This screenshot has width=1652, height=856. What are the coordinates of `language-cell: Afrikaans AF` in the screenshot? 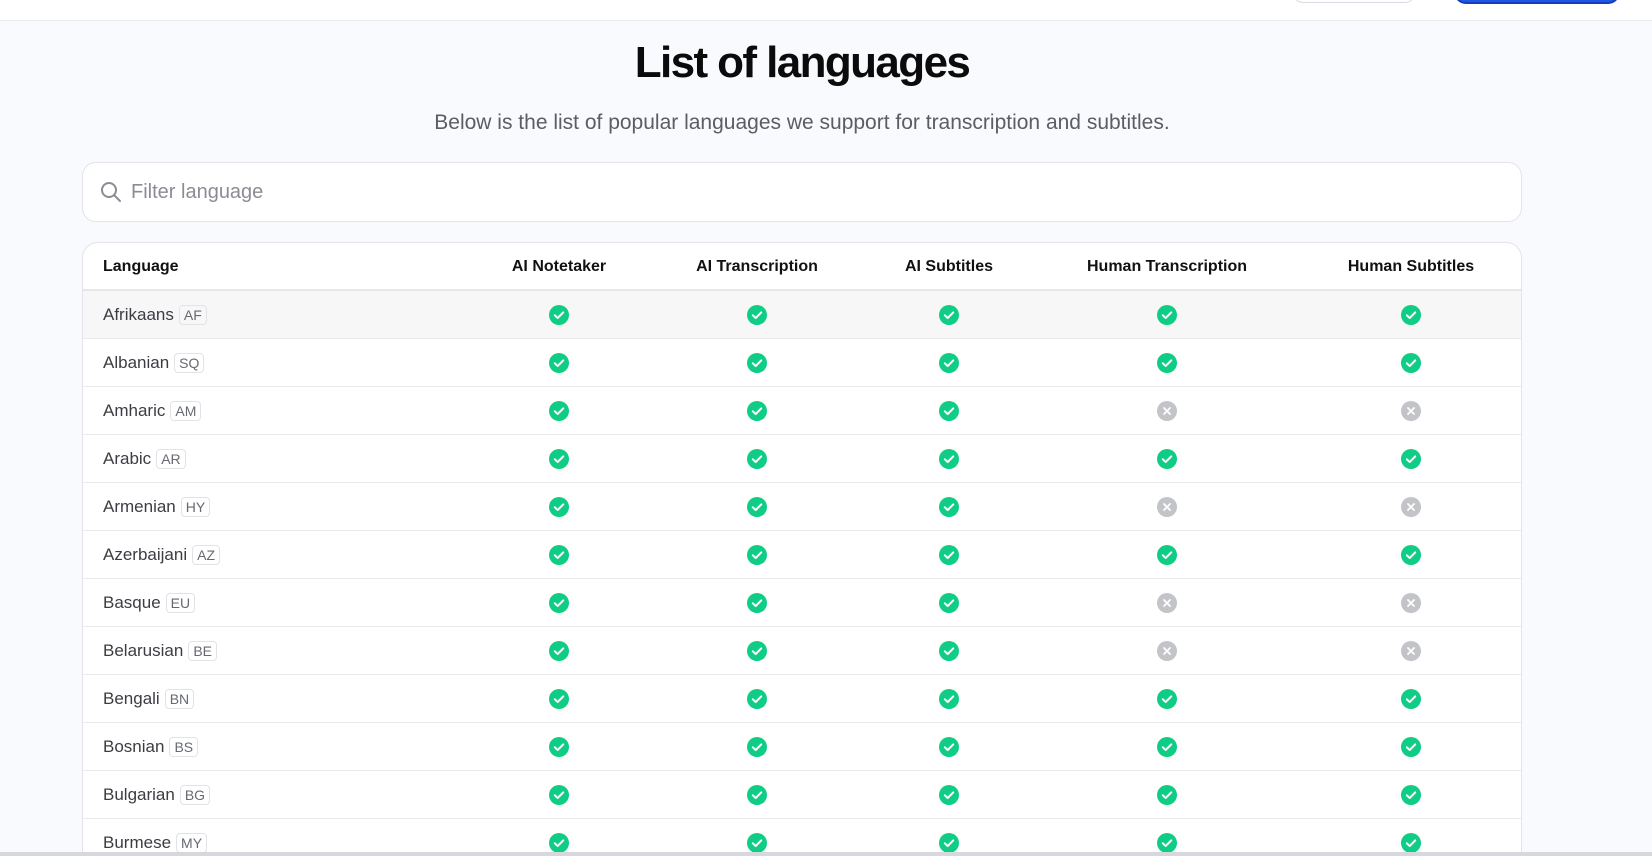 It's located at (155, 315).